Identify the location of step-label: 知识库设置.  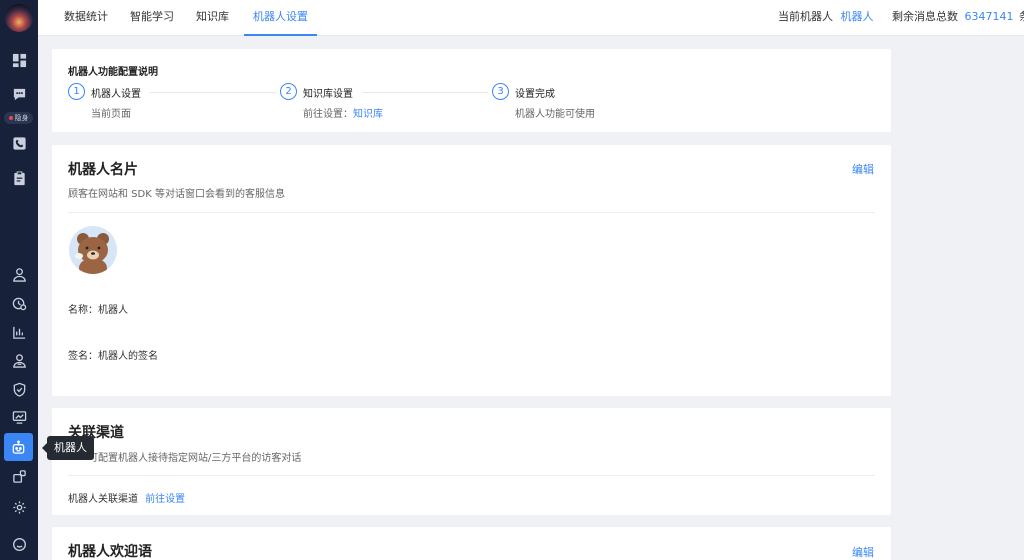
(328, 94).